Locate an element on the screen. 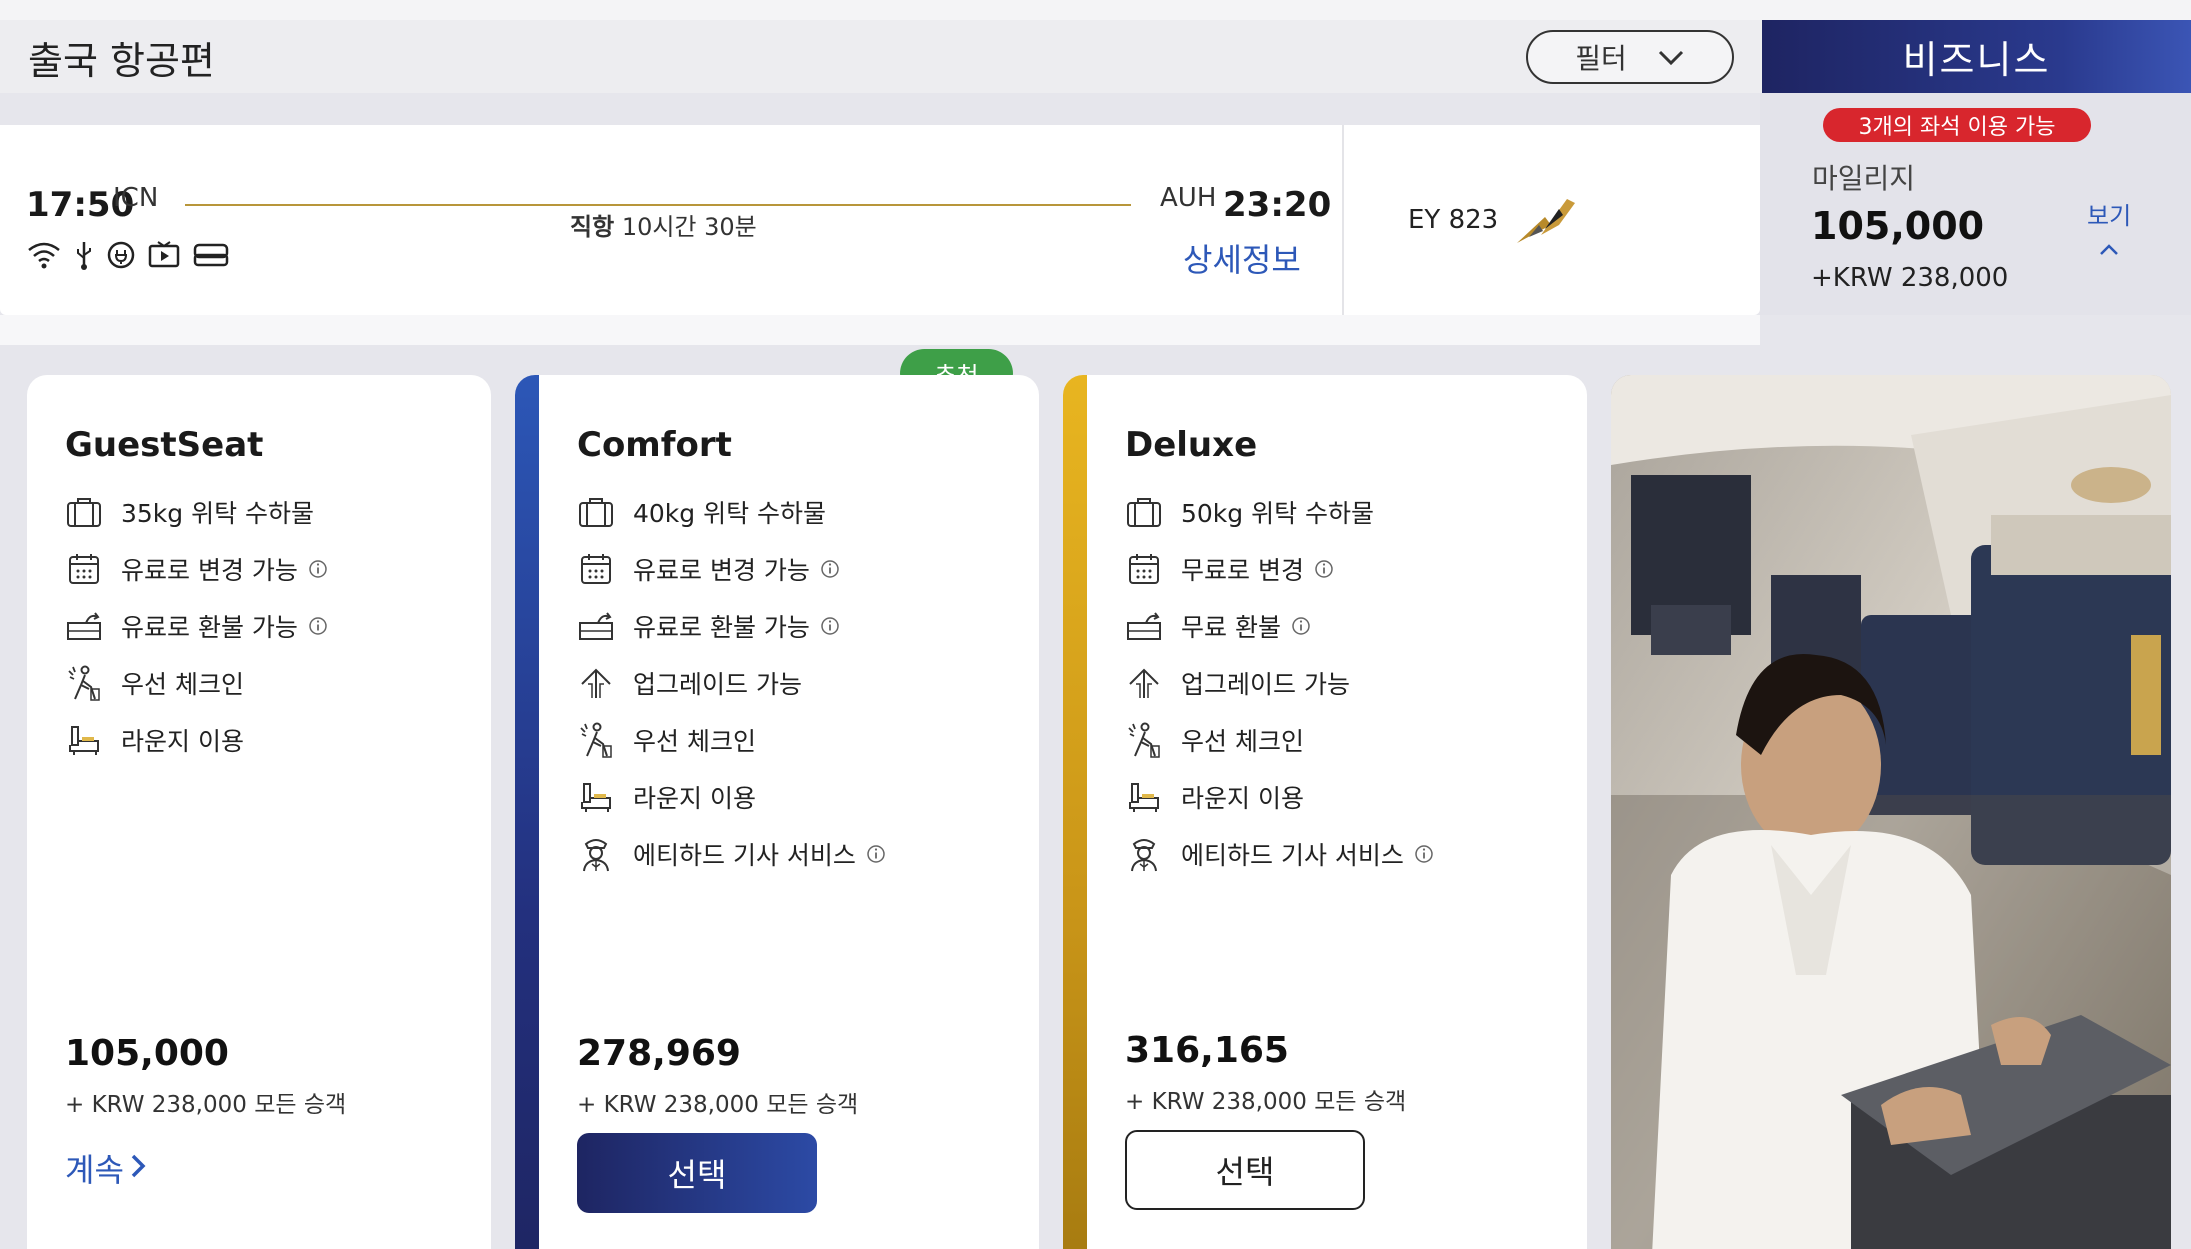 This screenshot has height=1249, width=2191. flight-number: EY 823 is located at coordinates (1453, 220).